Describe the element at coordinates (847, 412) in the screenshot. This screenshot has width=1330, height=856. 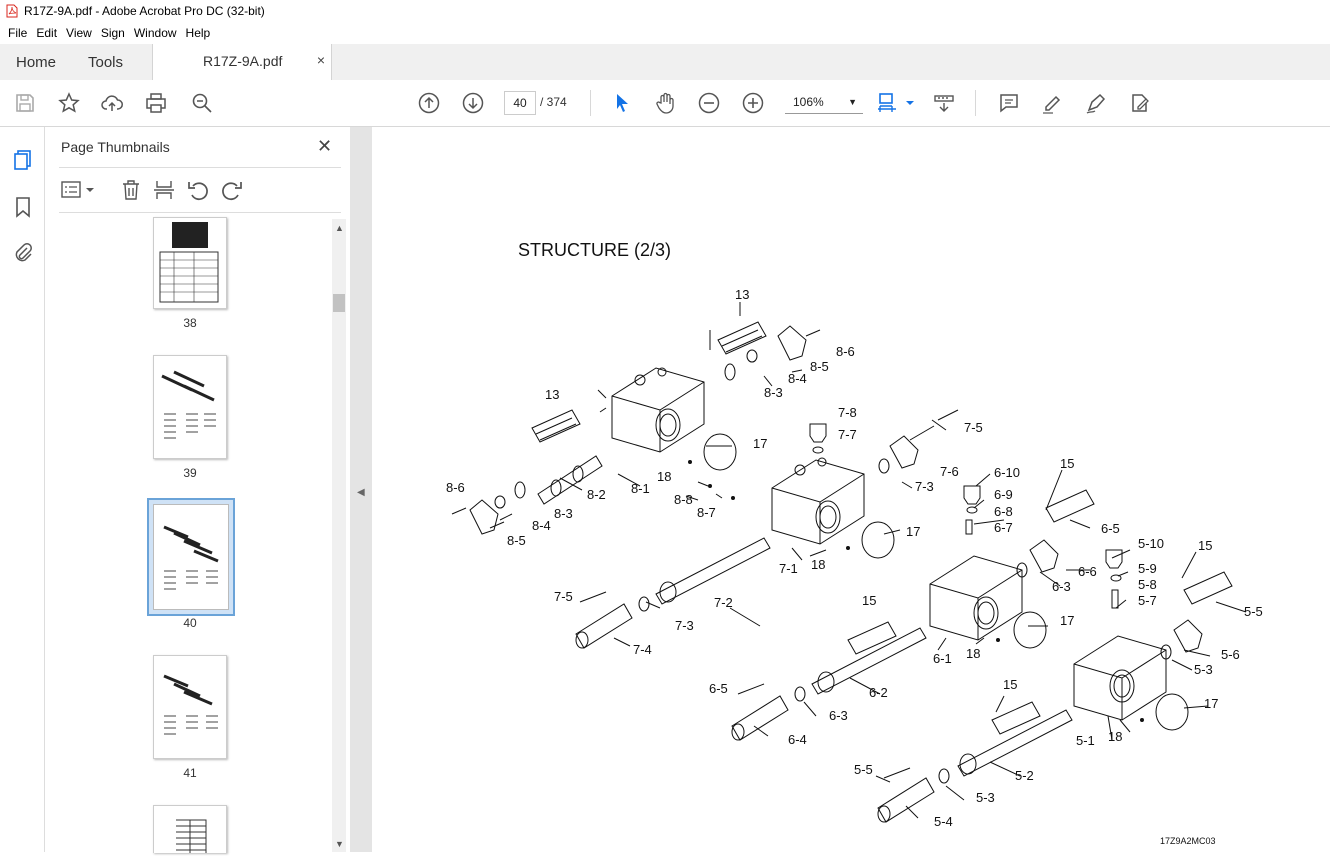
I see `callout-label: 7-8` at that location.